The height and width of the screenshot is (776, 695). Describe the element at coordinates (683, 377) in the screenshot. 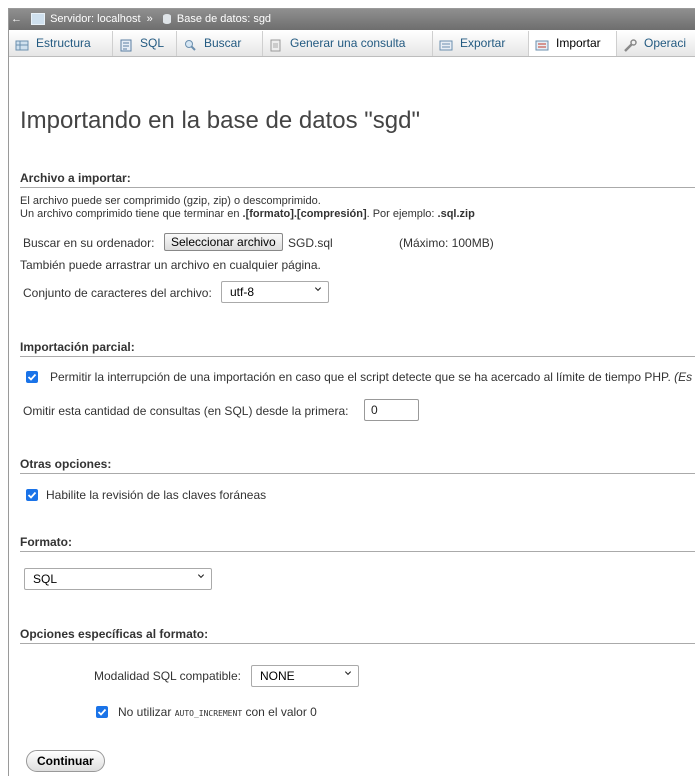

I see `allow-interrupt-tail: (Es` at that location.